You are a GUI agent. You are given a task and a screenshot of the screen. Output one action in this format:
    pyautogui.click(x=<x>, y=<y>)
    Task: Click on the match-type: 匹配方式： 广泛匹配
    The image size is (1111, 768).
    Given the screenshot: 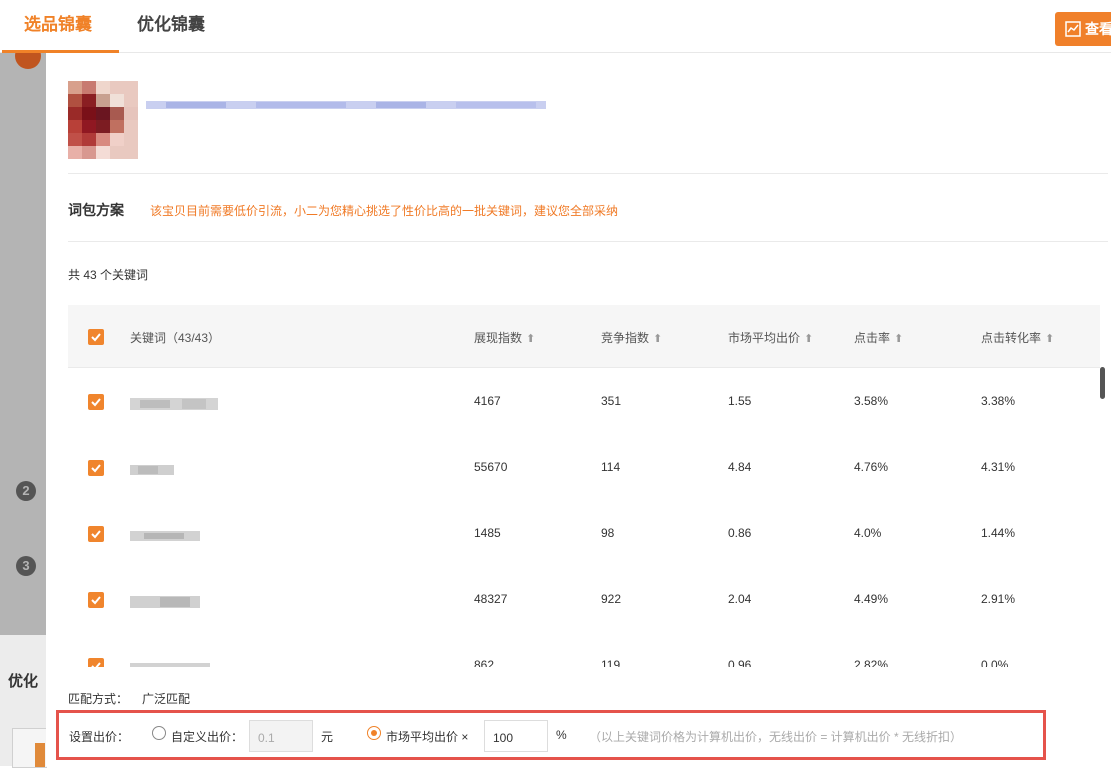 What is the action you would take?
    pyautogui.click(x=129, y=698)
    